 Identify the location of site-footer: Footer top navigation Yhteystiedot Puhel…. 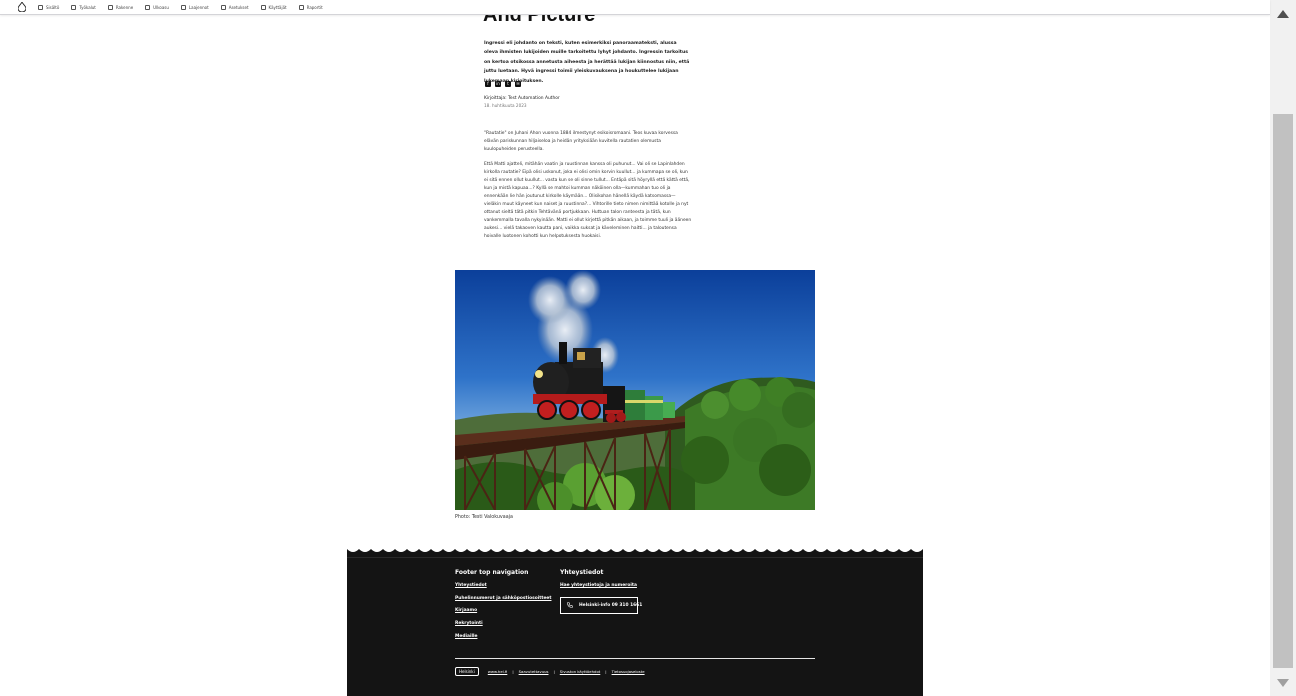
(635, 619).